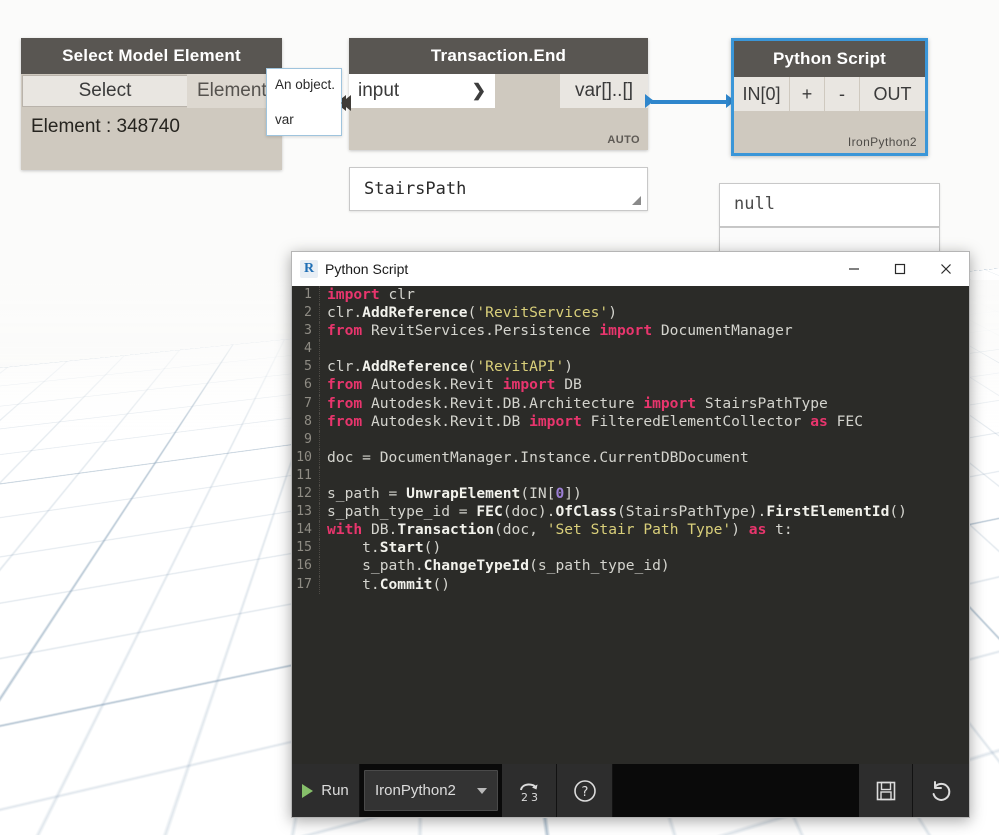  I want to click on node-title: Transaction.End, so click(498, 56).